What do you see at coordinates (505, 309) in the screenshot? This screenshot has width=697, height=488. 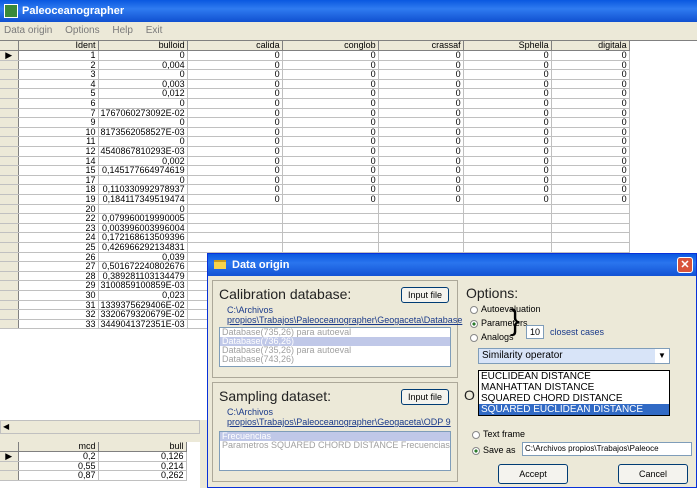 I see `radio-autoevaluation: Autoevaluation` at bounding box center [505, 309].